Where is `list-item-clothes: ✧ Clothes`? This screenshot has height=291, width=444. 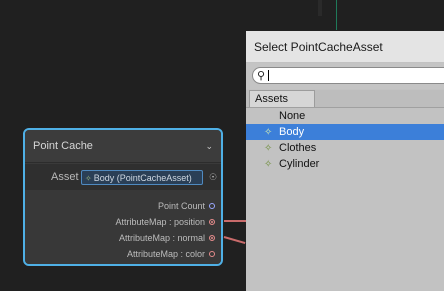 list-item-clothes: ✧ Clothes is located at coordinates (345, 148).